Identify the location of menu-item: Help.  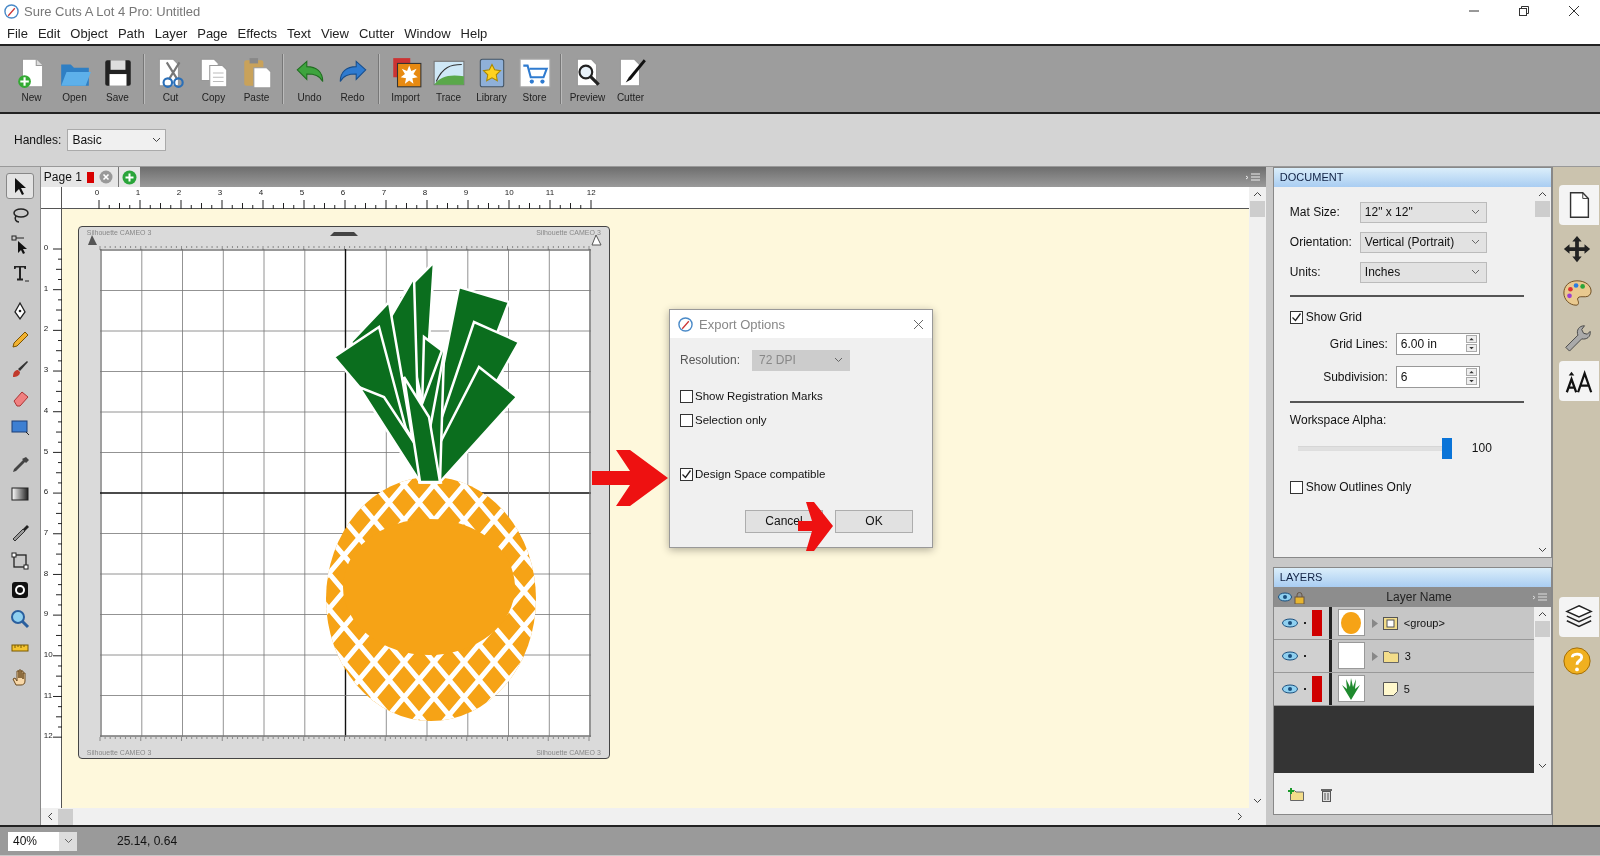
(474, 33).